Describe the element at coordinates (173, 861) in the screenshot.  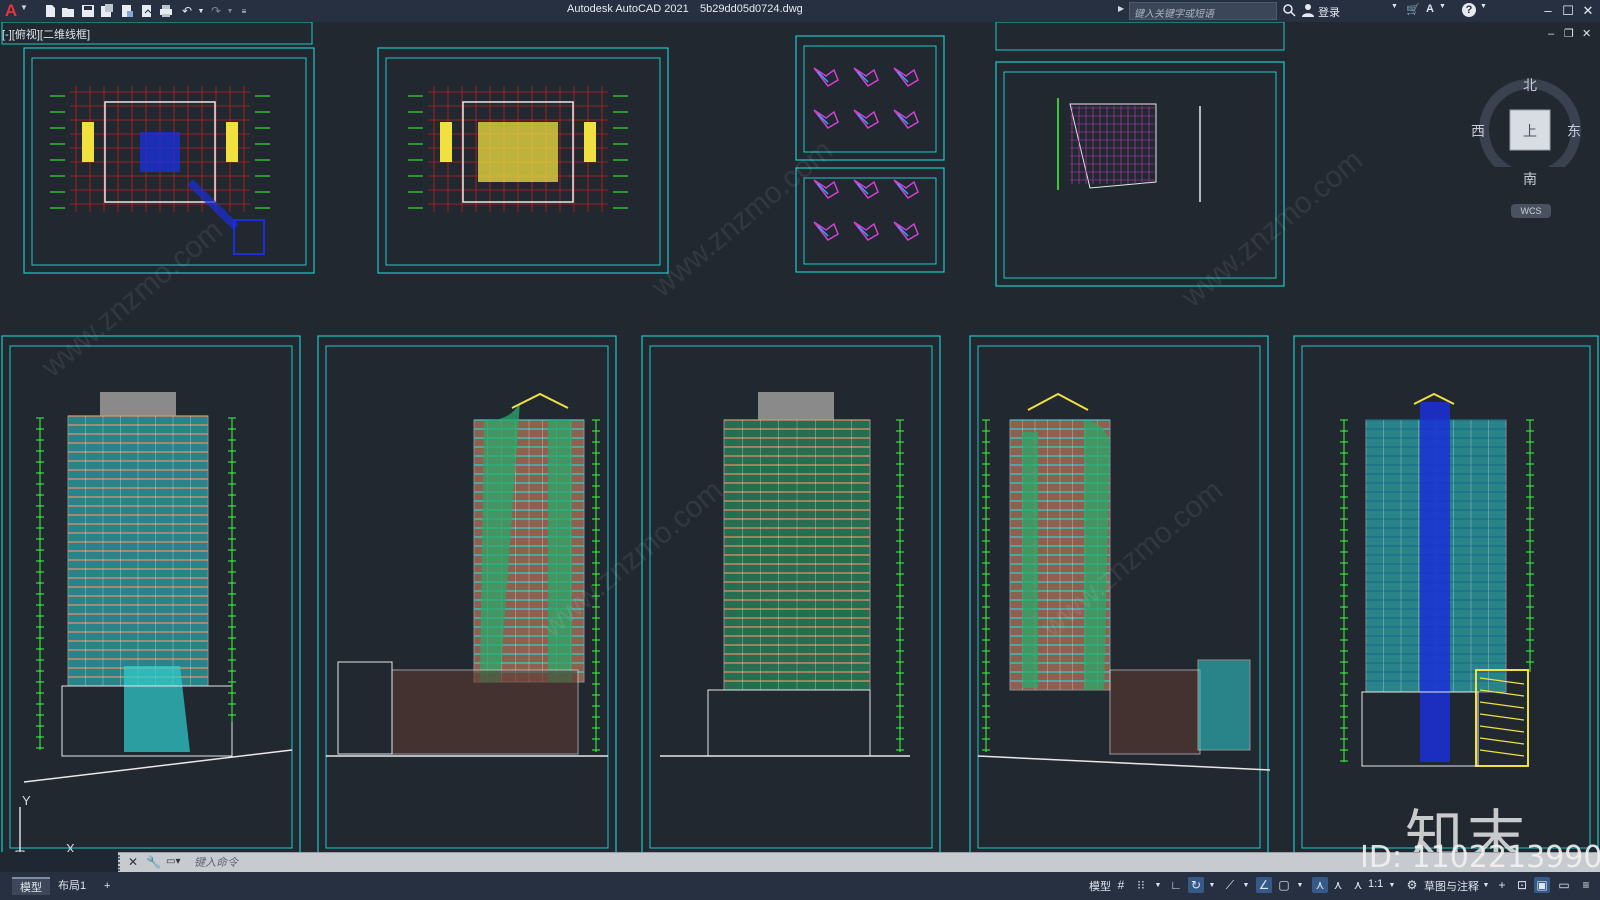
I see `recent-commands-icon: ▭▾` at that location.